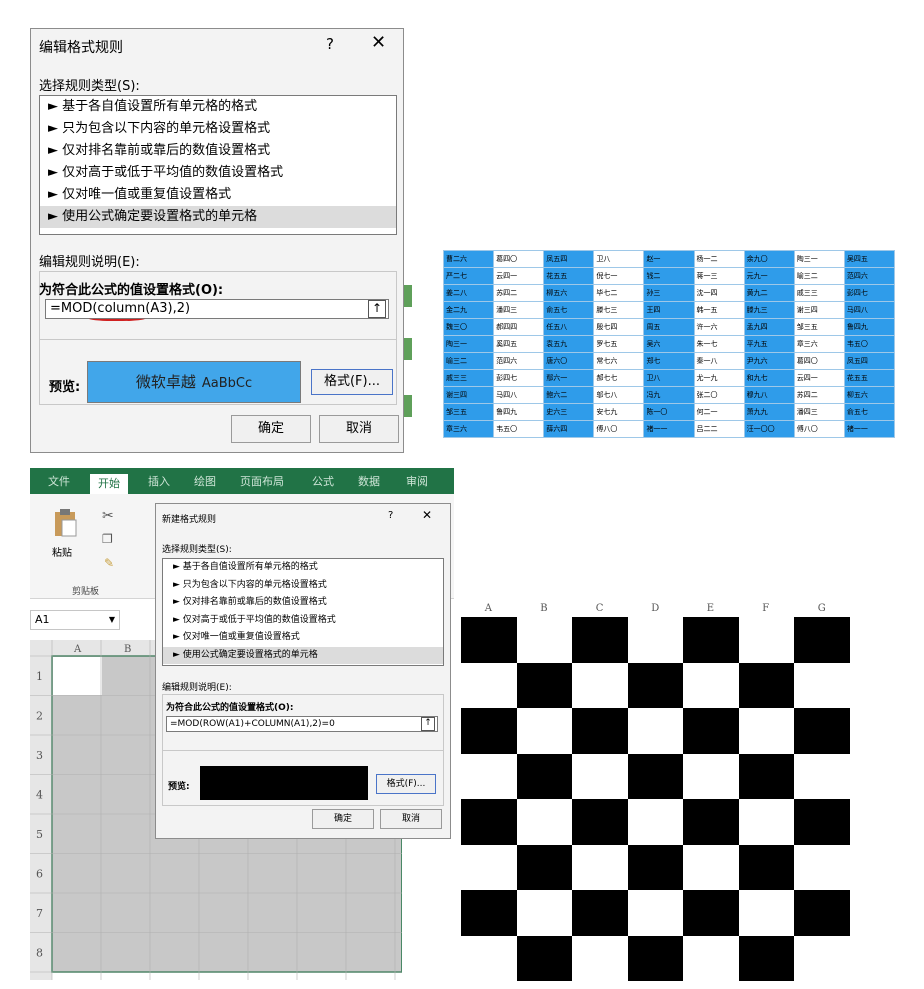 Image resolution: width=924 pixels, height=989 pixels. What do you see at coordinates (669, 395) in the screenshot?
I see `table-cell: 冯九` at bounding box center [669, 395].